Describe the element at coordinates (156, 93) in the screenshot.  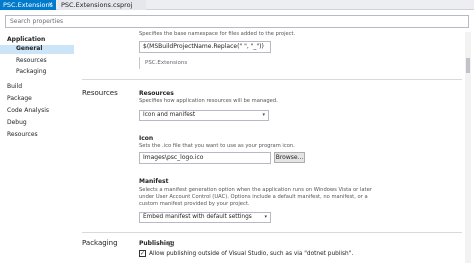
I see `resources-title: Resources` at that location.